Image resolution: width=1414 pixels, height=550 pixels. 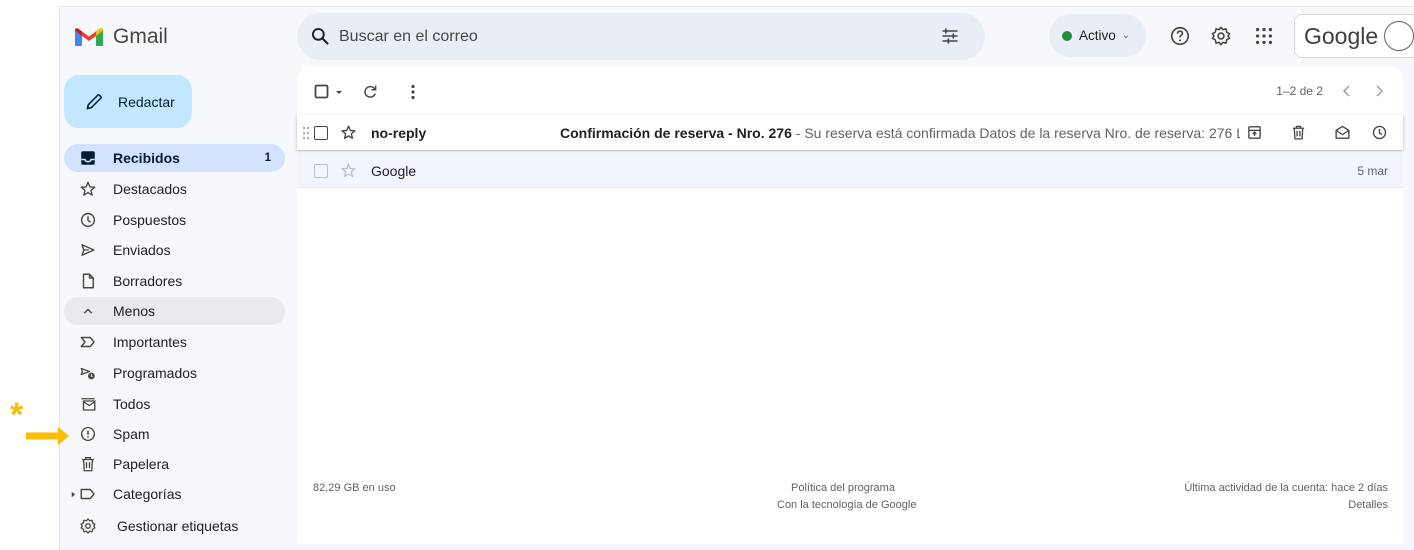 I want to click on sidebar-item-programados: Programados, so click(x=174, y=373).